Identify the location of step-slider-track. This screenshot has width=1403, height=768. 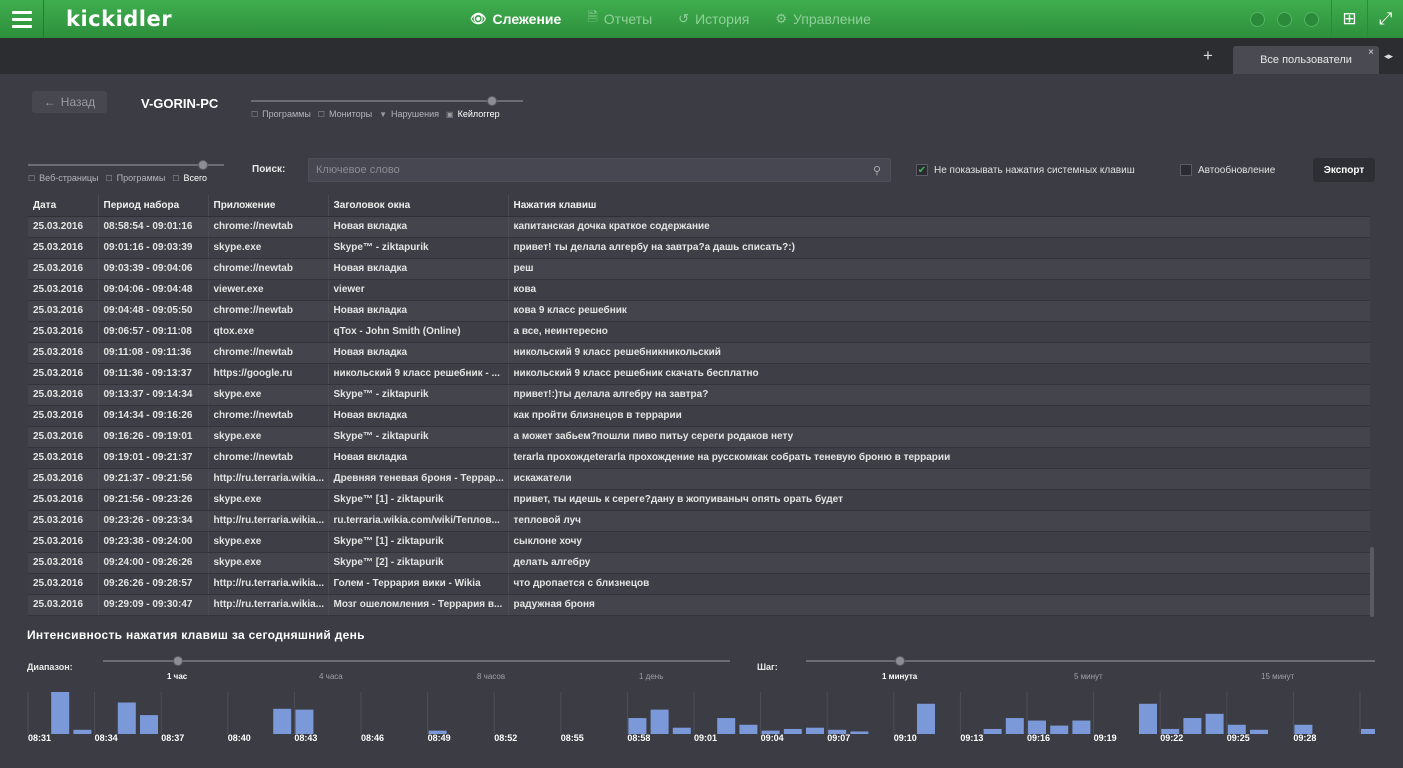
(1090, 661).